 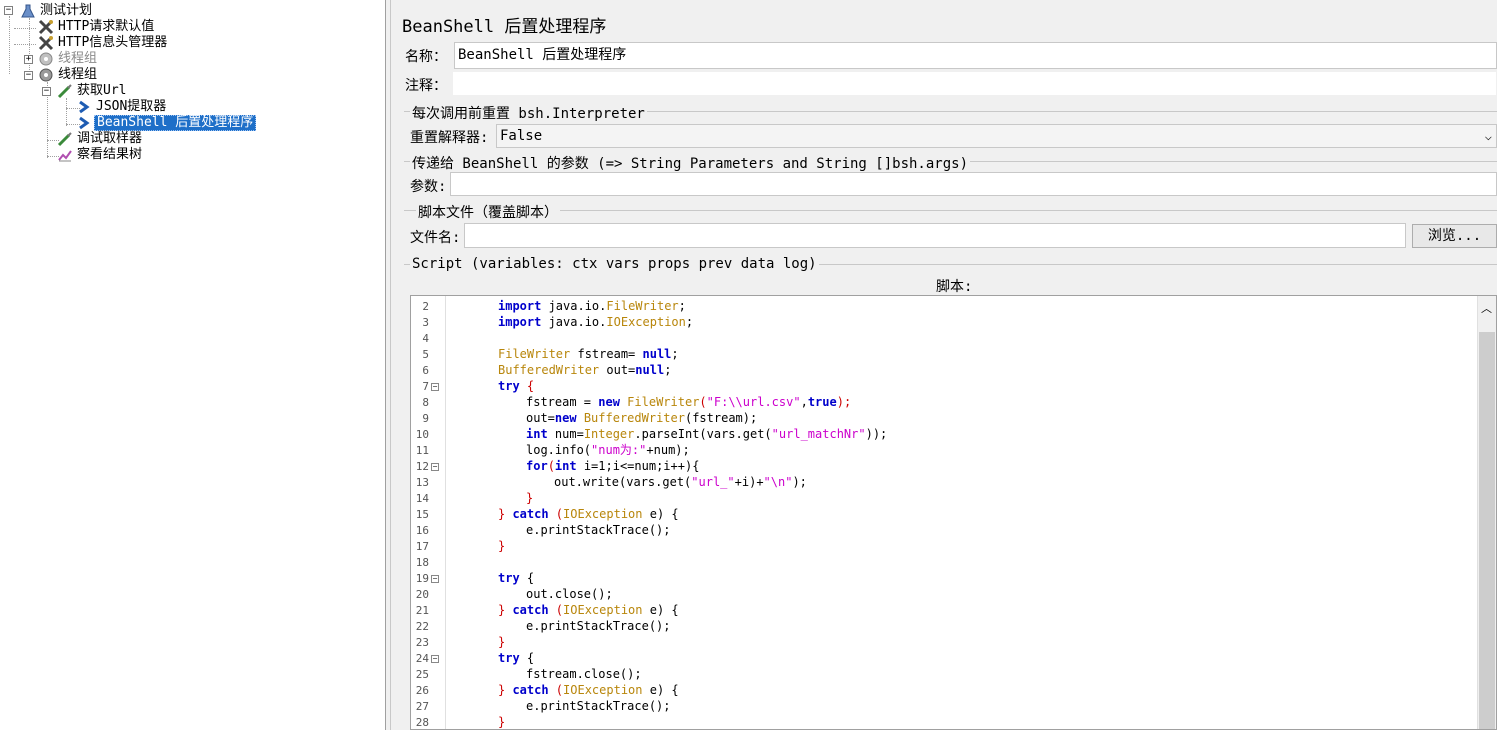 I want to click on code-token: log.info(, so click(x=559, y=450).